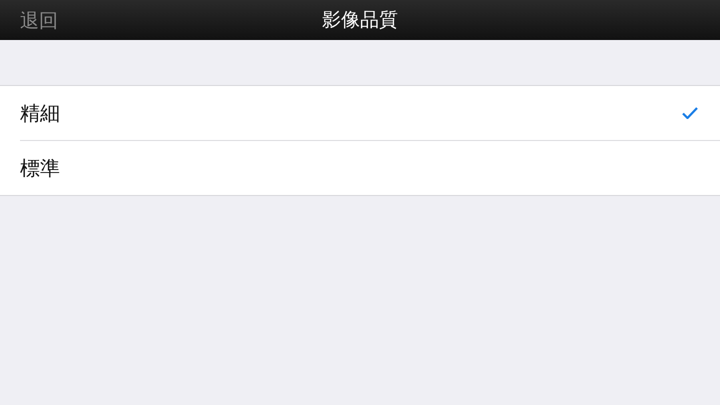 This screenshot has height=405, width=720. I want to click on back-button: 退回, so click(39, 21).